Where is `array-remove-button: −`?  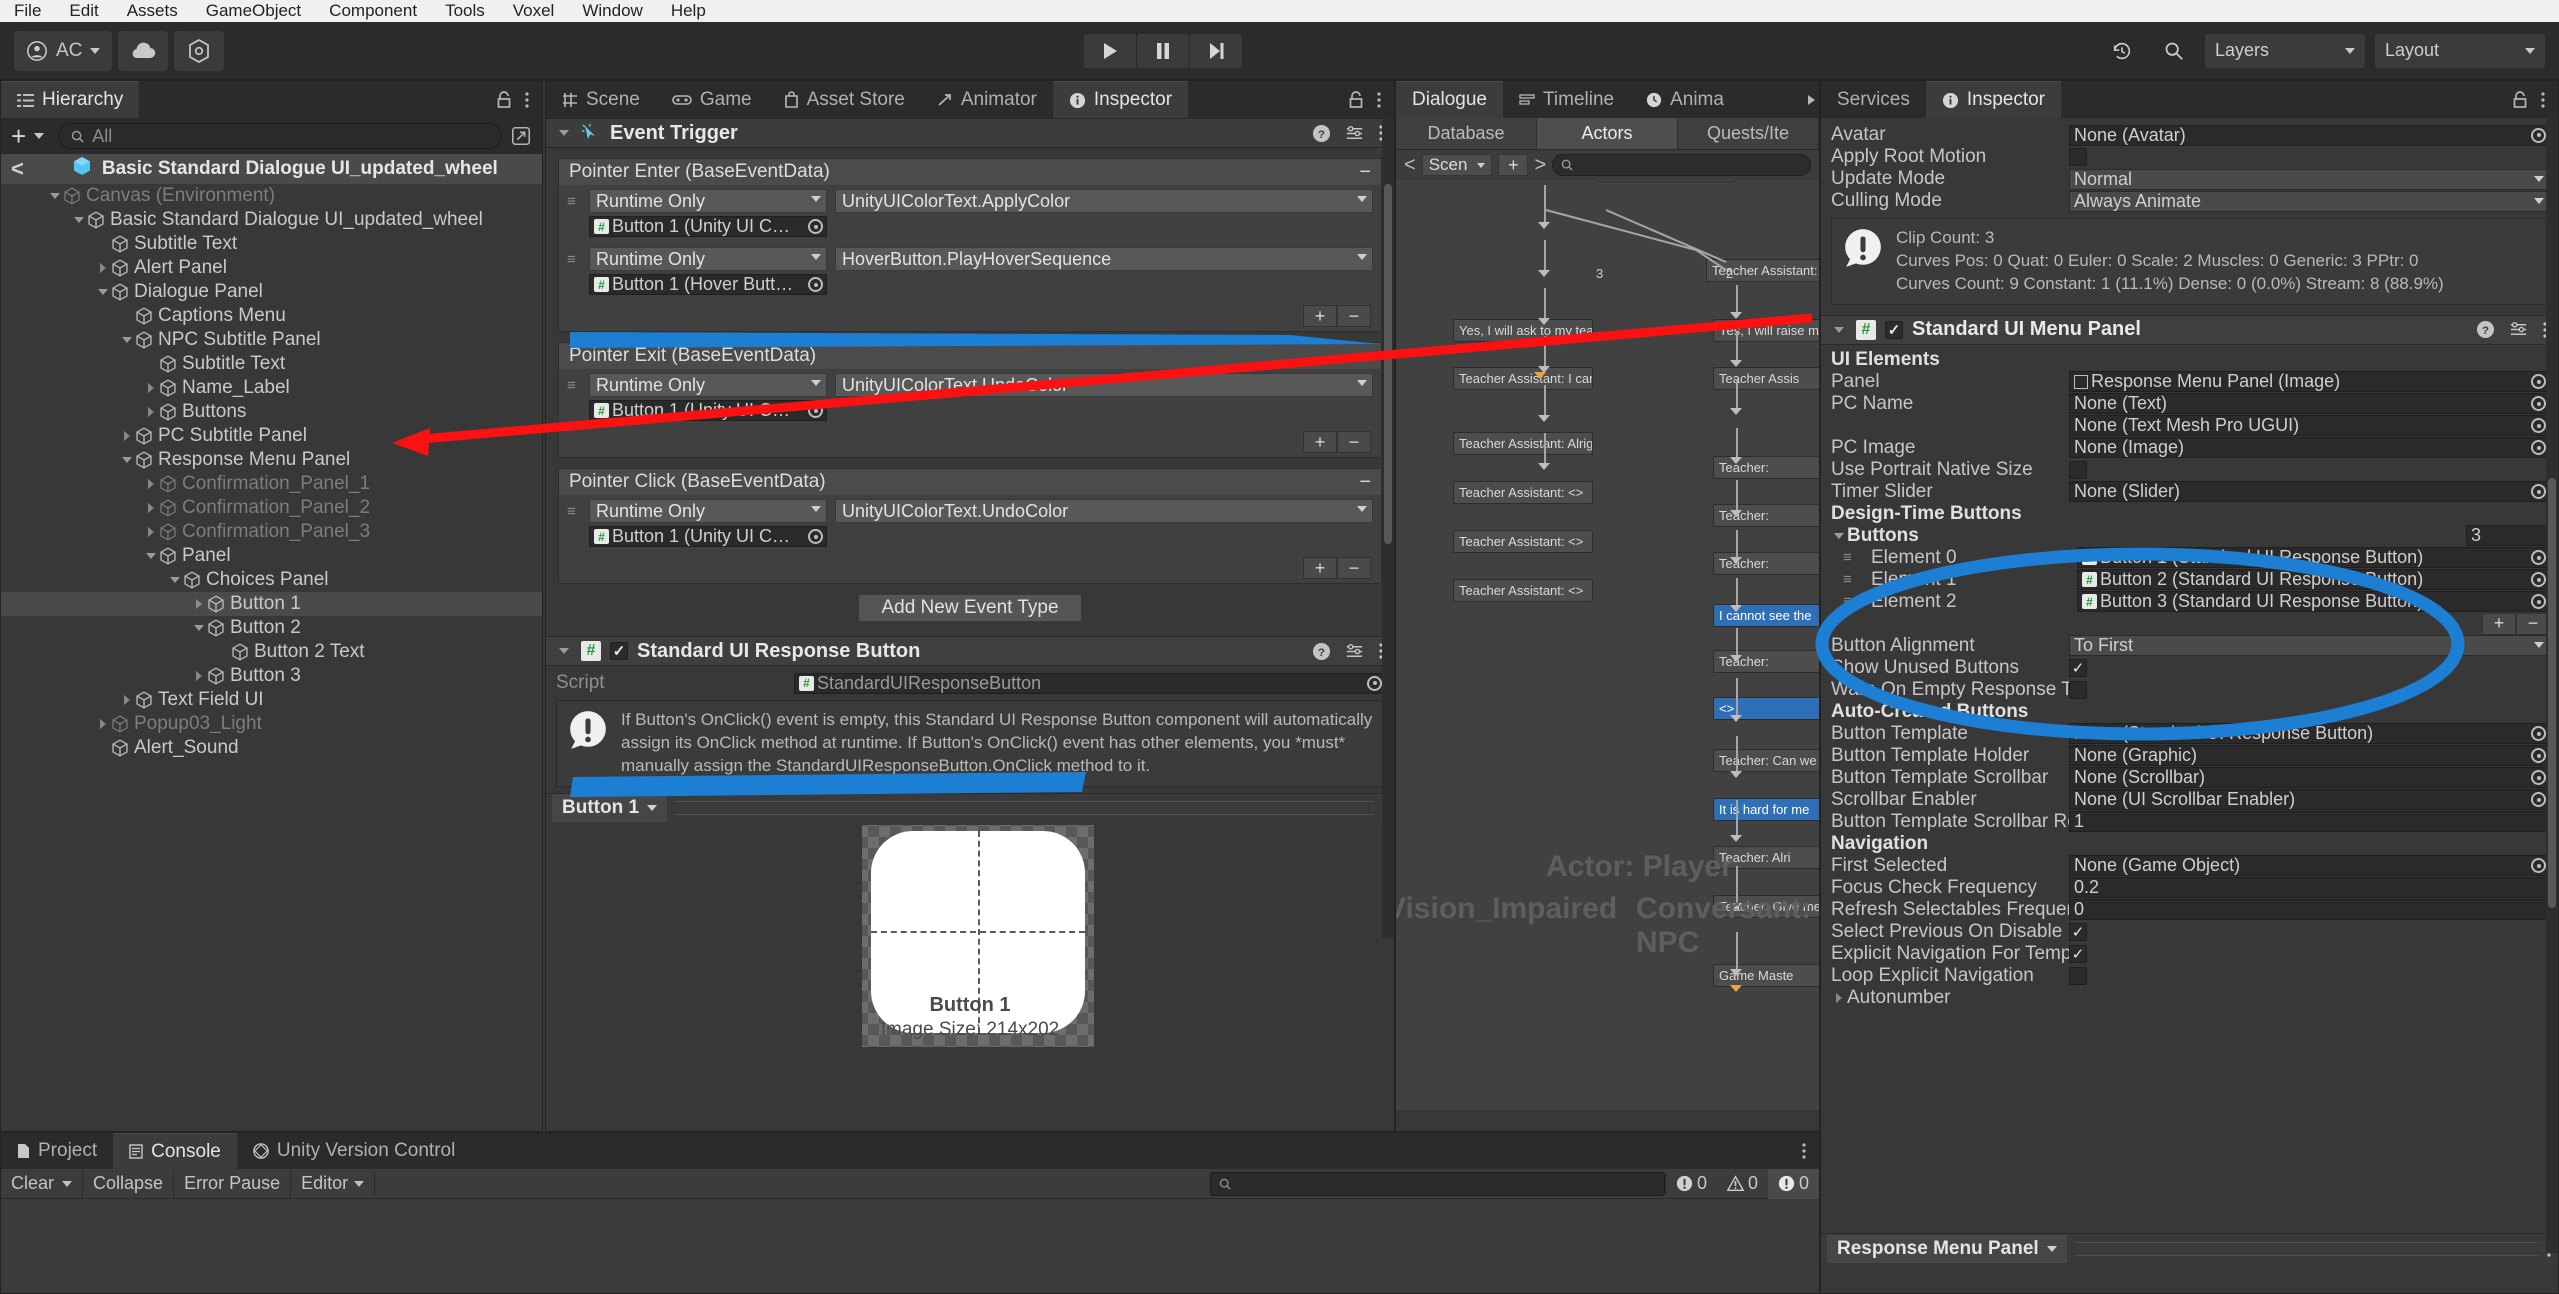 array-remove-button: − is located at coordinates (2533, 623).